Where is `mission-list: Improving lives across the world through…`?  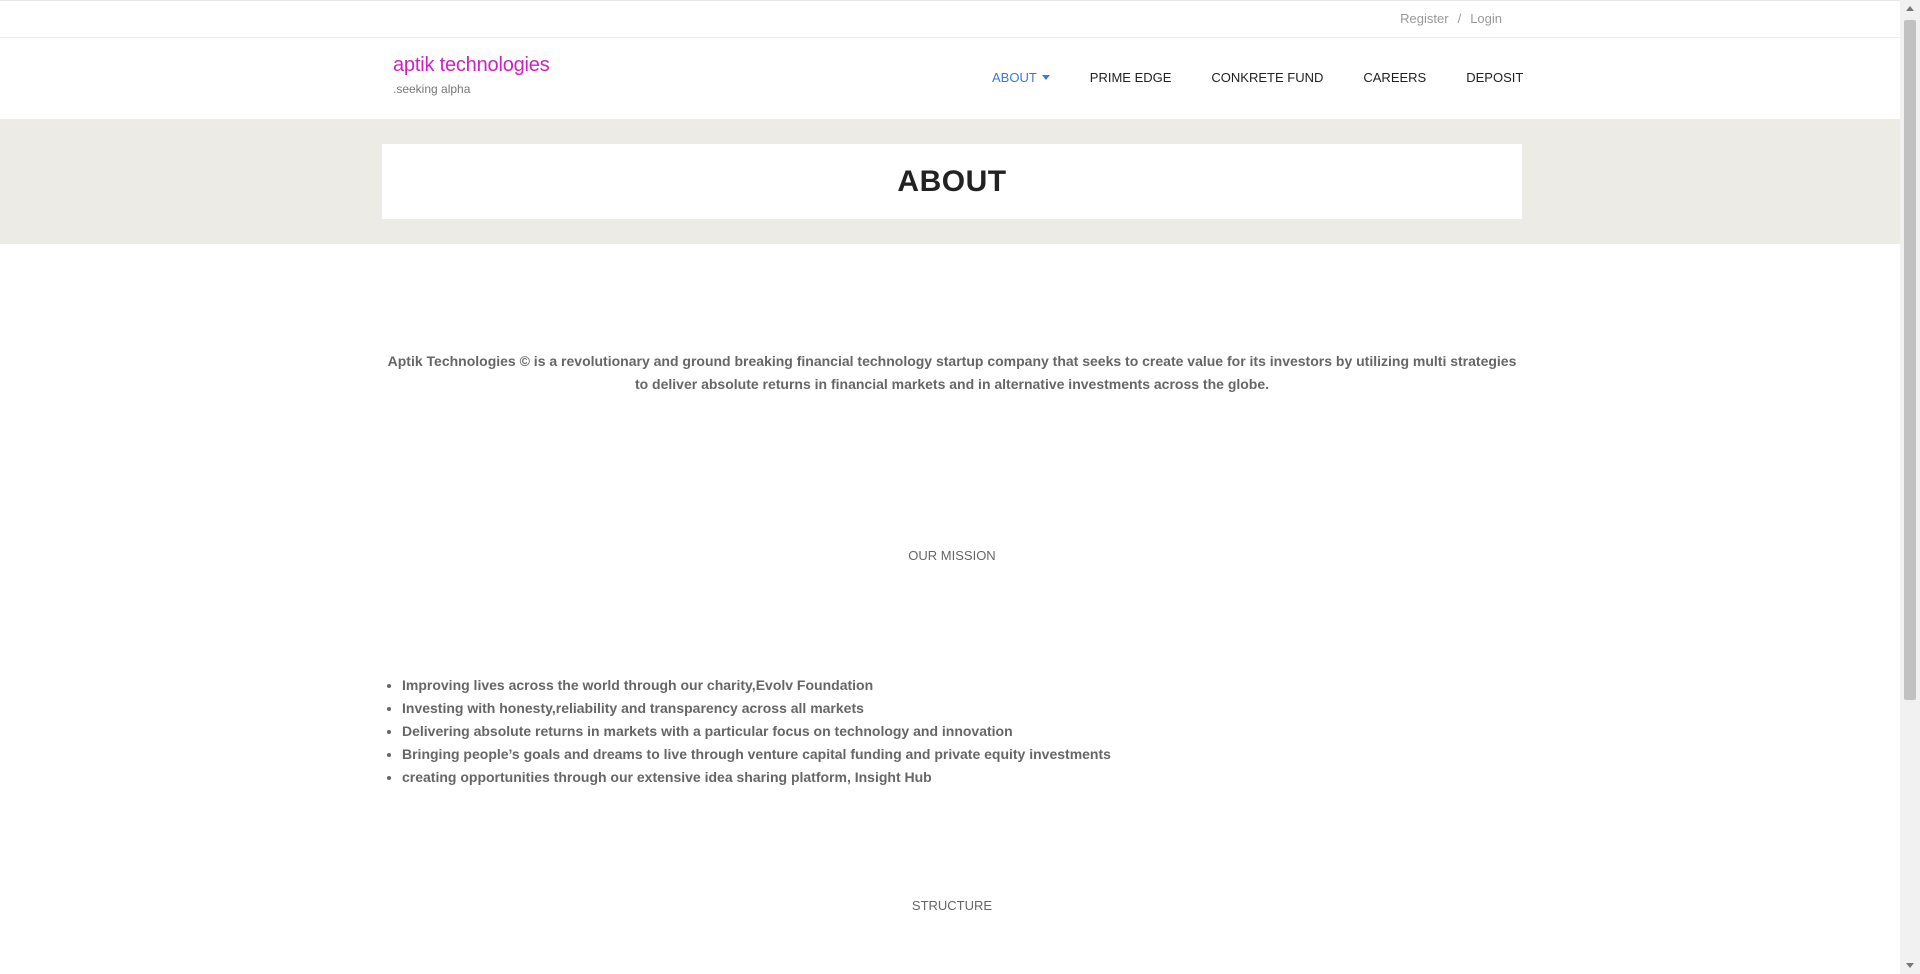
mission-list: Improving lives across the world through… is located at coordinates (746, 731).